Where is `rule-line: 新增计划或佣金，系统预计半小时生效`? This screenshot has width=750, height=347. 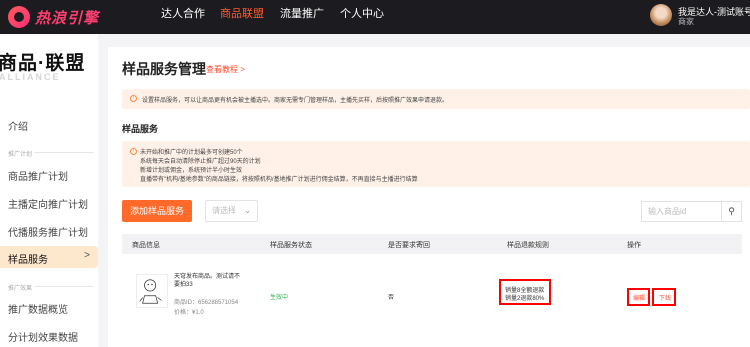
rule-line: 新增计划或佣金，系统预计半小时生效 is located at coordinates (191, 171).